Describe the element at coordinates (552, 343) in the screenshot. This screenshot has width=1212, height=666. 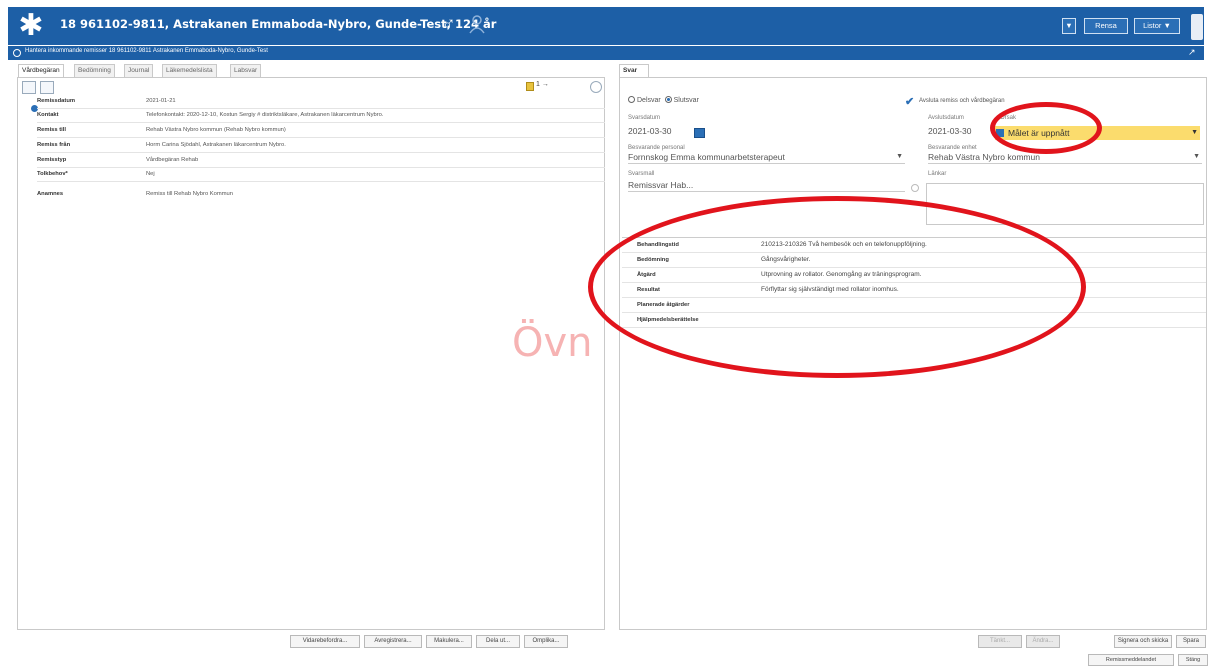
I see `practice-watermark: Övn` at that location.